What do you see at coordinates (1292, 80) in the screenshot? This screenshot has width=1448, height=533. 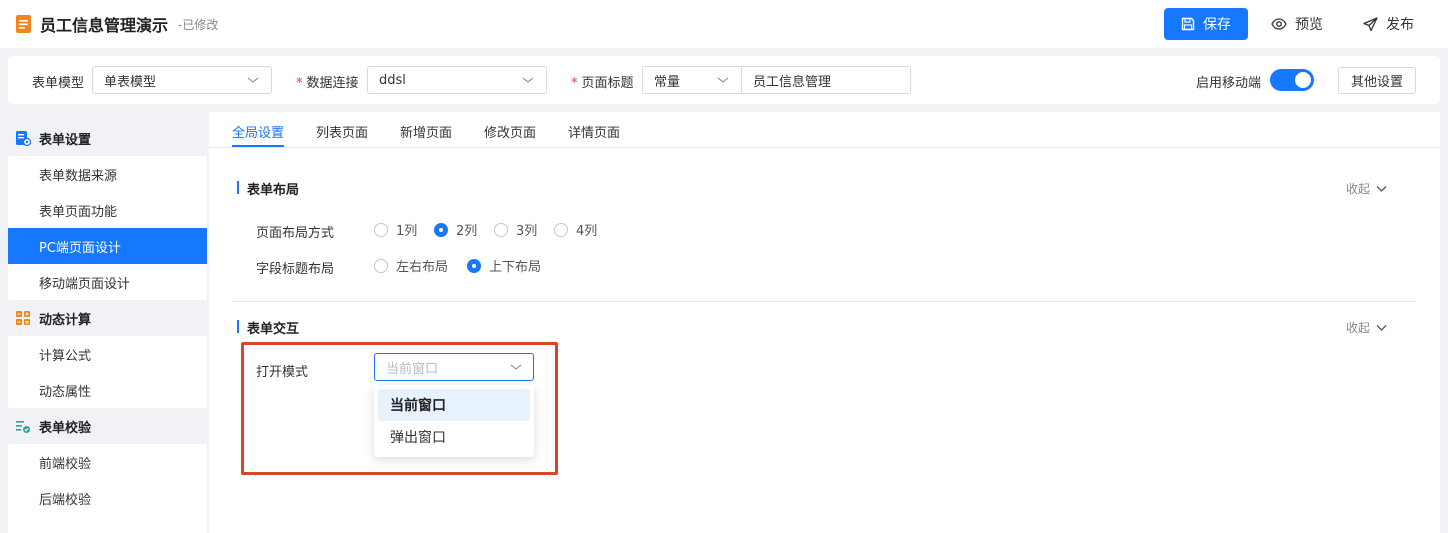 I see `mobile-toggle` at bounding box center [1292, 80].